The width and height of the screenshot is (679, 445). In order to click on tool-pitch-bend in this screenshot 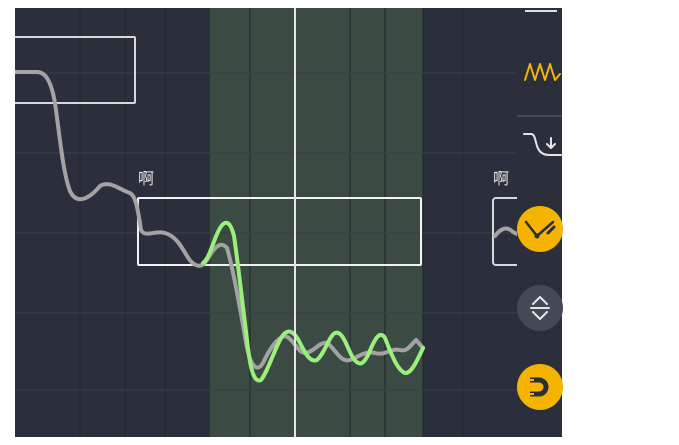, I will do `click(539, 148)`.